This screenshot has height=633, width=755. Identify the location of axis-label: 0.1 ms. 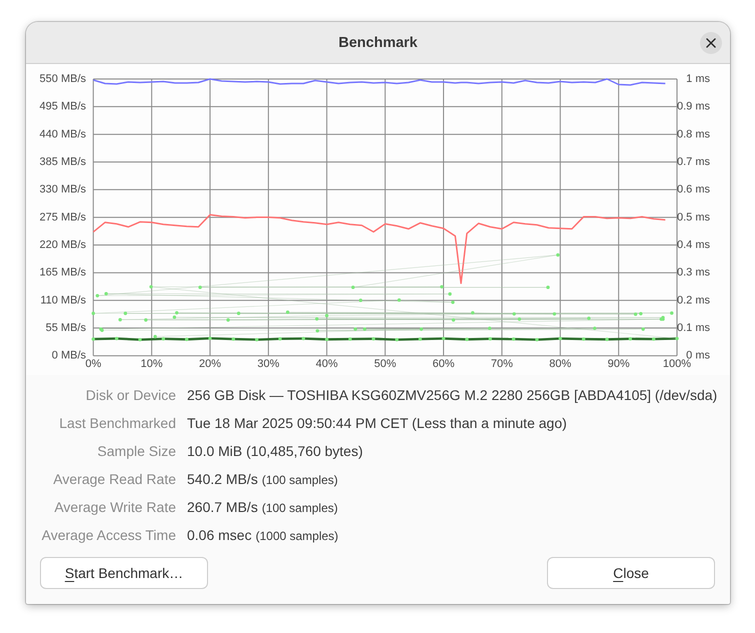
(693, 328).